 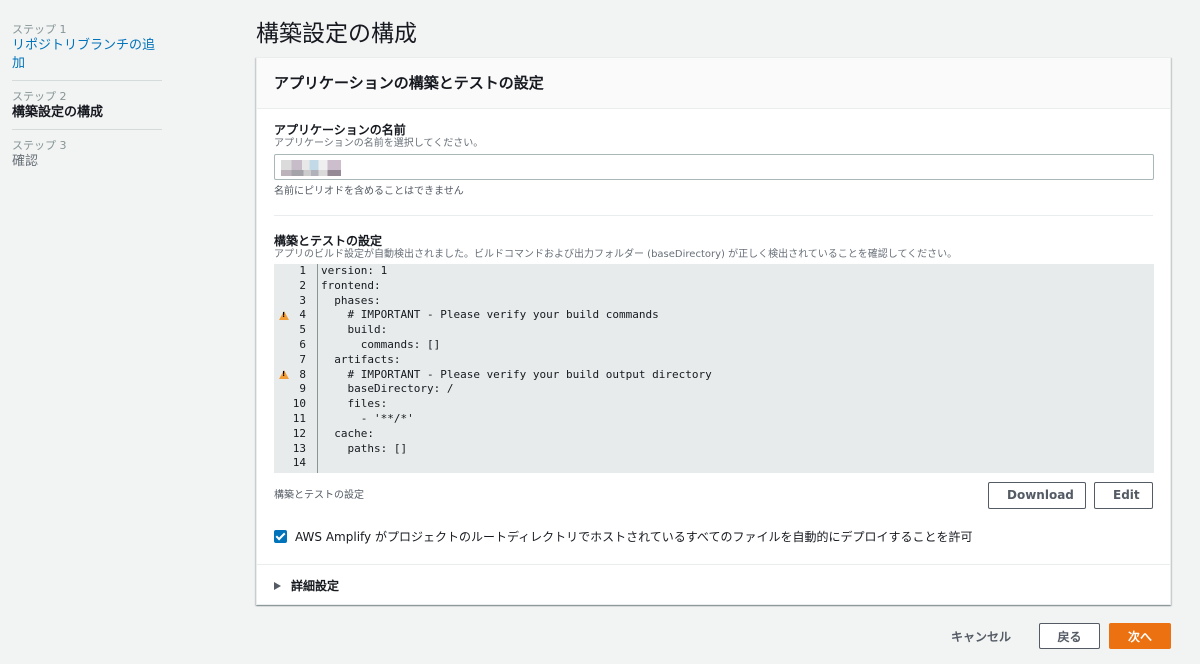 I want to click on advanced-settings-toggle: 詳細設定, so click(x=713, y=585).